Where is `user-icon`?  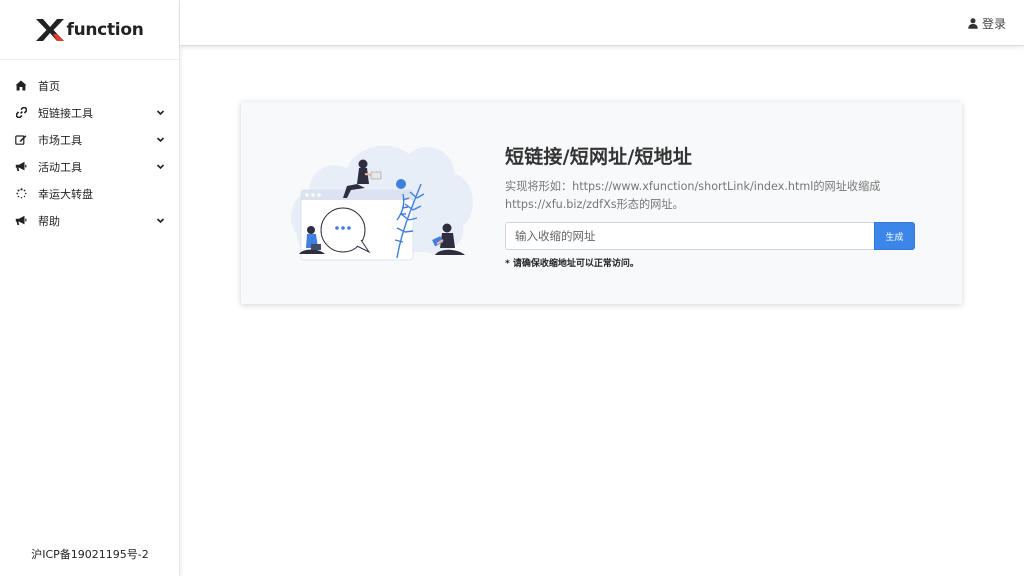
user-icon is located at coordinates (973, 23).